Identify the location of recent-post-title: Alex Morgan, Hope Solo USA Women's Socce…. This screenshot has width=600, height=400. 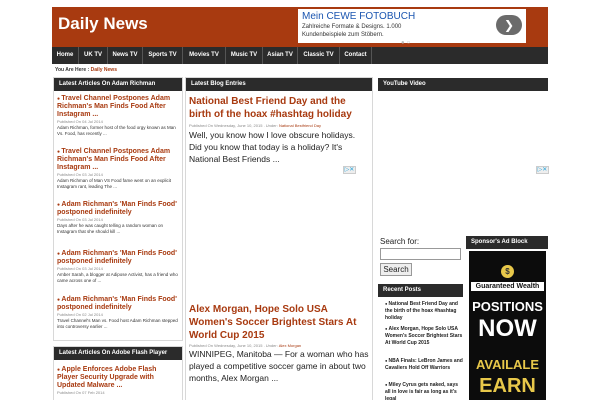
(423, 336).